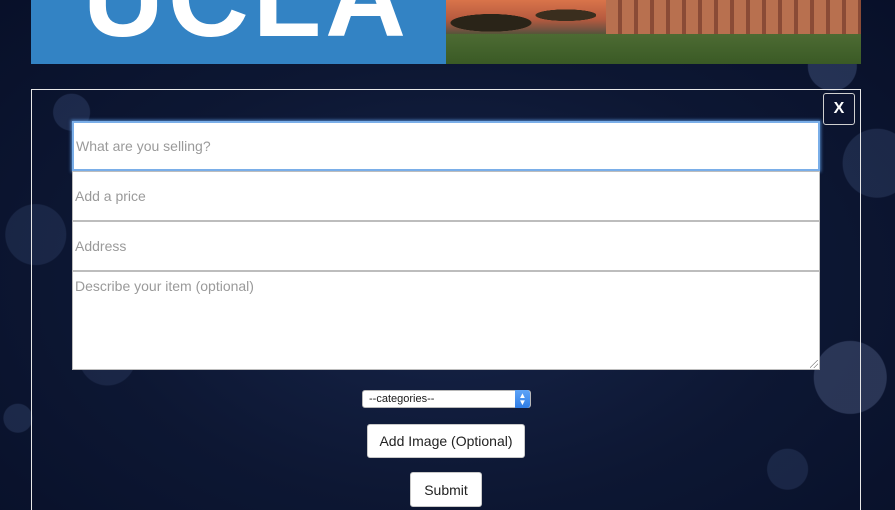  Describe the element at coordinates (733, 17) in the screenshot. I see `photo-building` at that location.